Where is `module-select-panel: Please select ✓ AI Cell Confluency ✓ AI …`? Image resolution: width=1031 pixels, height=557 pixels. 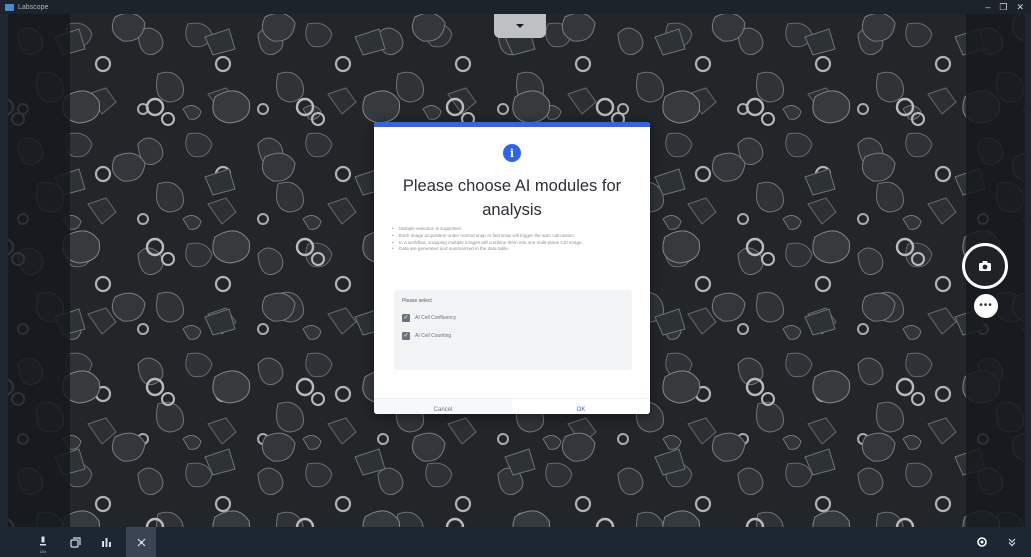 module-select-panel: Please select ✓ AI Cell Confluency ✓ AI … is located at coordinates (513, 330).